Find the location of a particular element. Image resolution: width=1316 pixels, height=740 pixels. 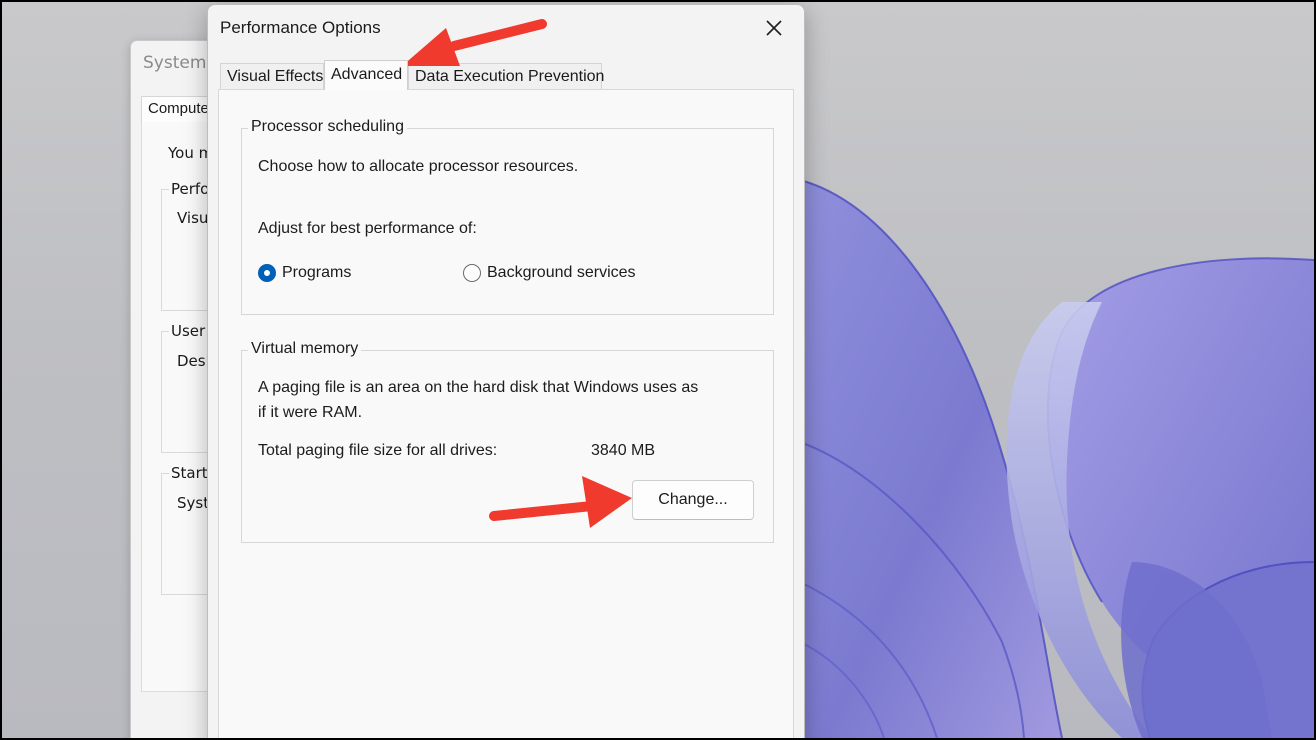

radio-background-services: Background services is located at coordinates (549, 273).